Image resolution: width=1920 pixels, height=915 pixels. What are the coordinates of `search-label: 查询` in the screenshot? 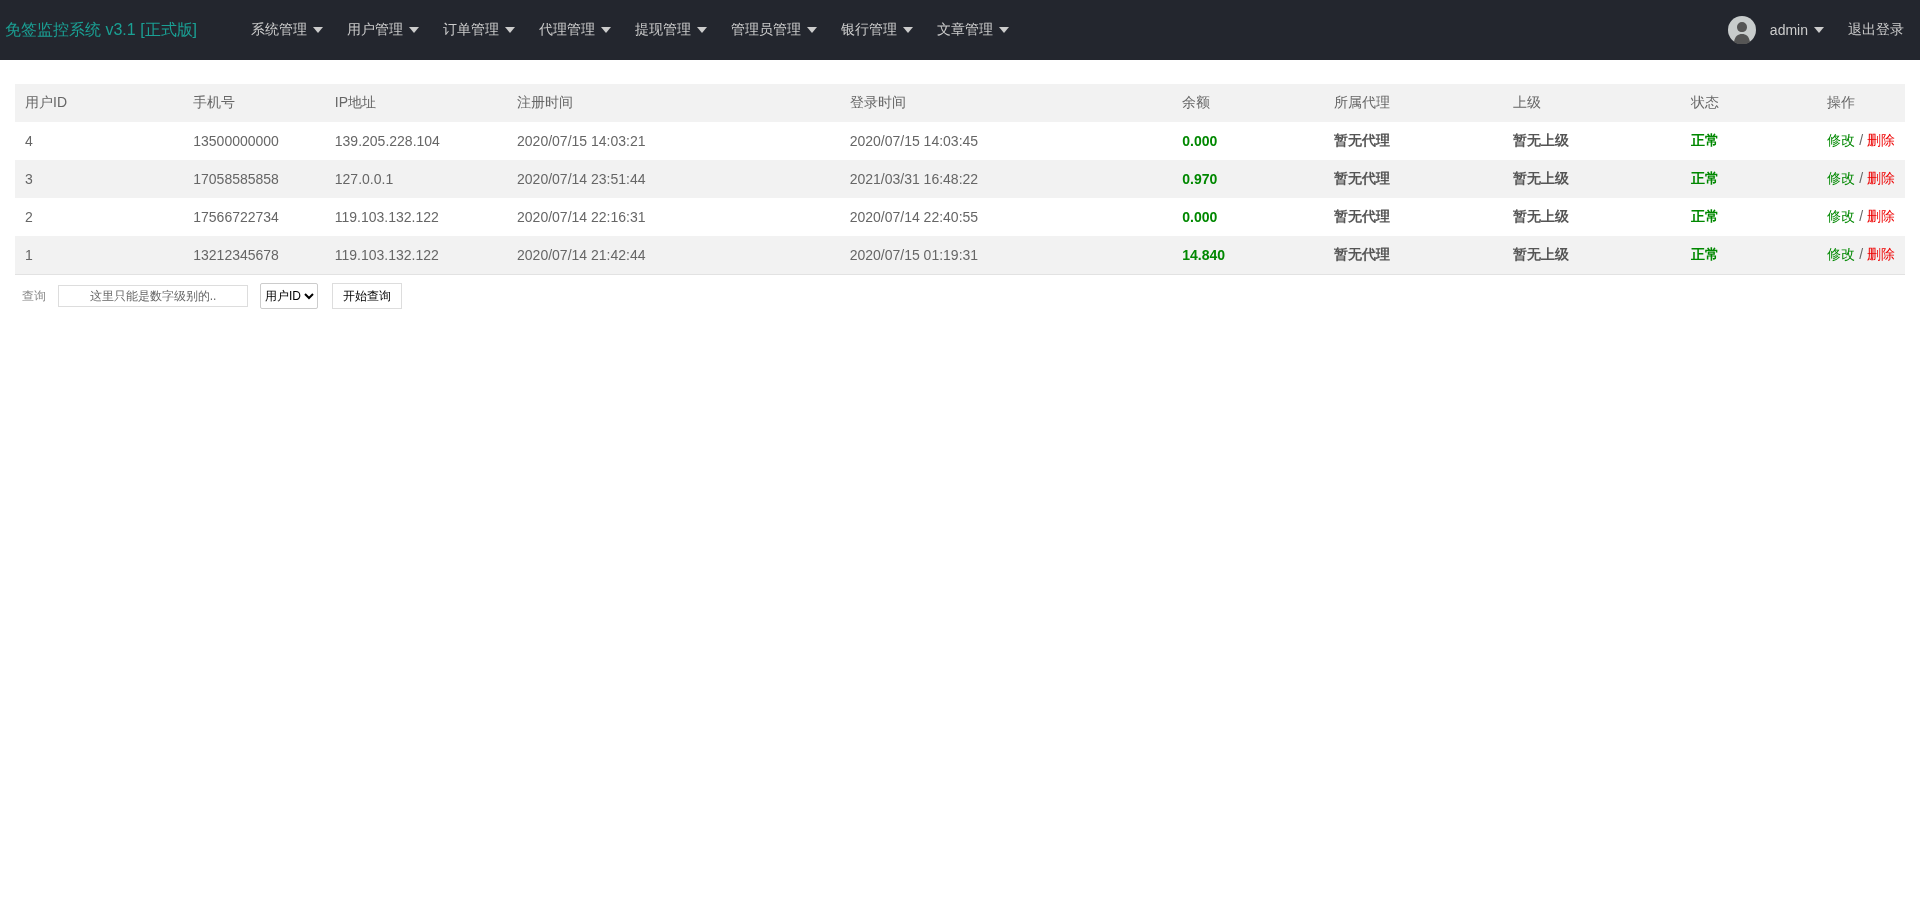 It's located at (34, 296).